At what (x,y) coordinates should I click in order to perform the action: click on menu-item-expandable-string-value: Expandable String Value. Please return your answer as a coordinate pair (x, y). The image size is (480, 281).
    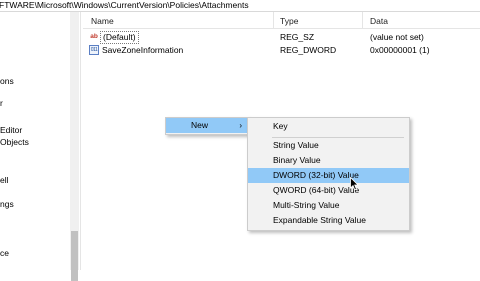
    Looking at the image, I should click on (328, 220).